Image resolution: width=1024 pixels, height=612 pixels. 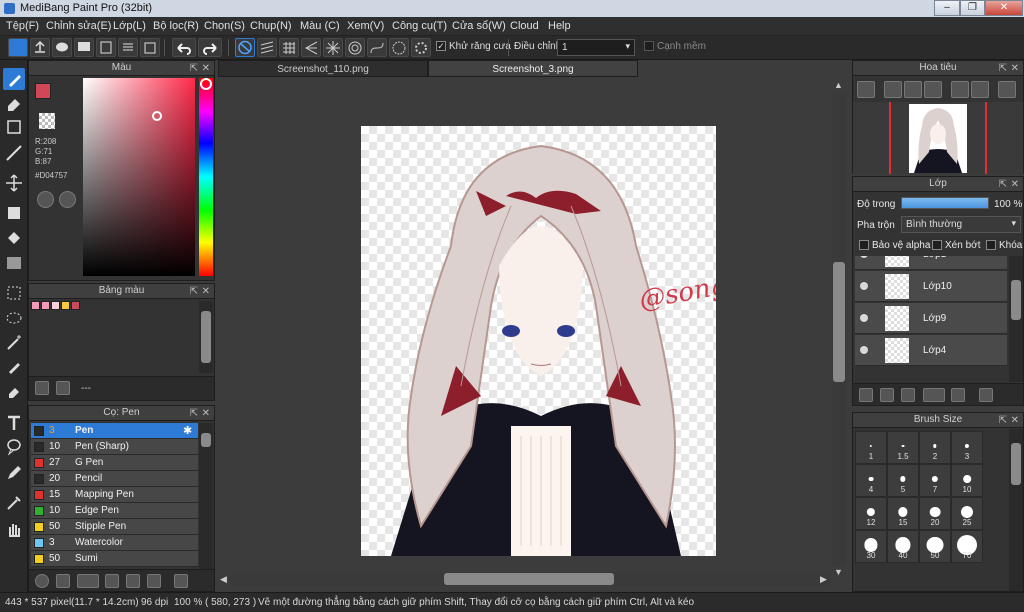 I want to click on menu-layer: Lớp(L), so click(x=129, y=26).